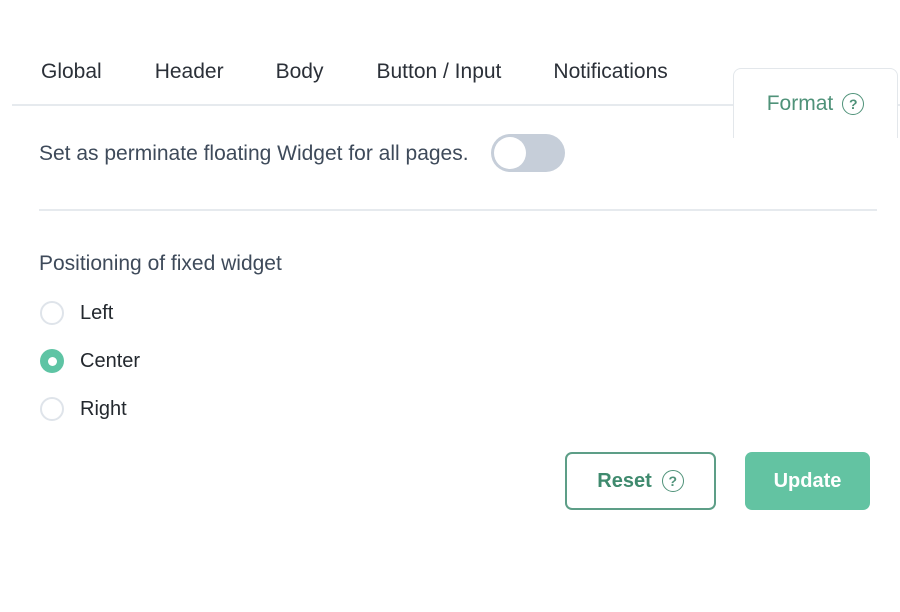 The width and height of the screenshot is (900, 612). I want to click on tab-format: Format ?, so click(815, 103).